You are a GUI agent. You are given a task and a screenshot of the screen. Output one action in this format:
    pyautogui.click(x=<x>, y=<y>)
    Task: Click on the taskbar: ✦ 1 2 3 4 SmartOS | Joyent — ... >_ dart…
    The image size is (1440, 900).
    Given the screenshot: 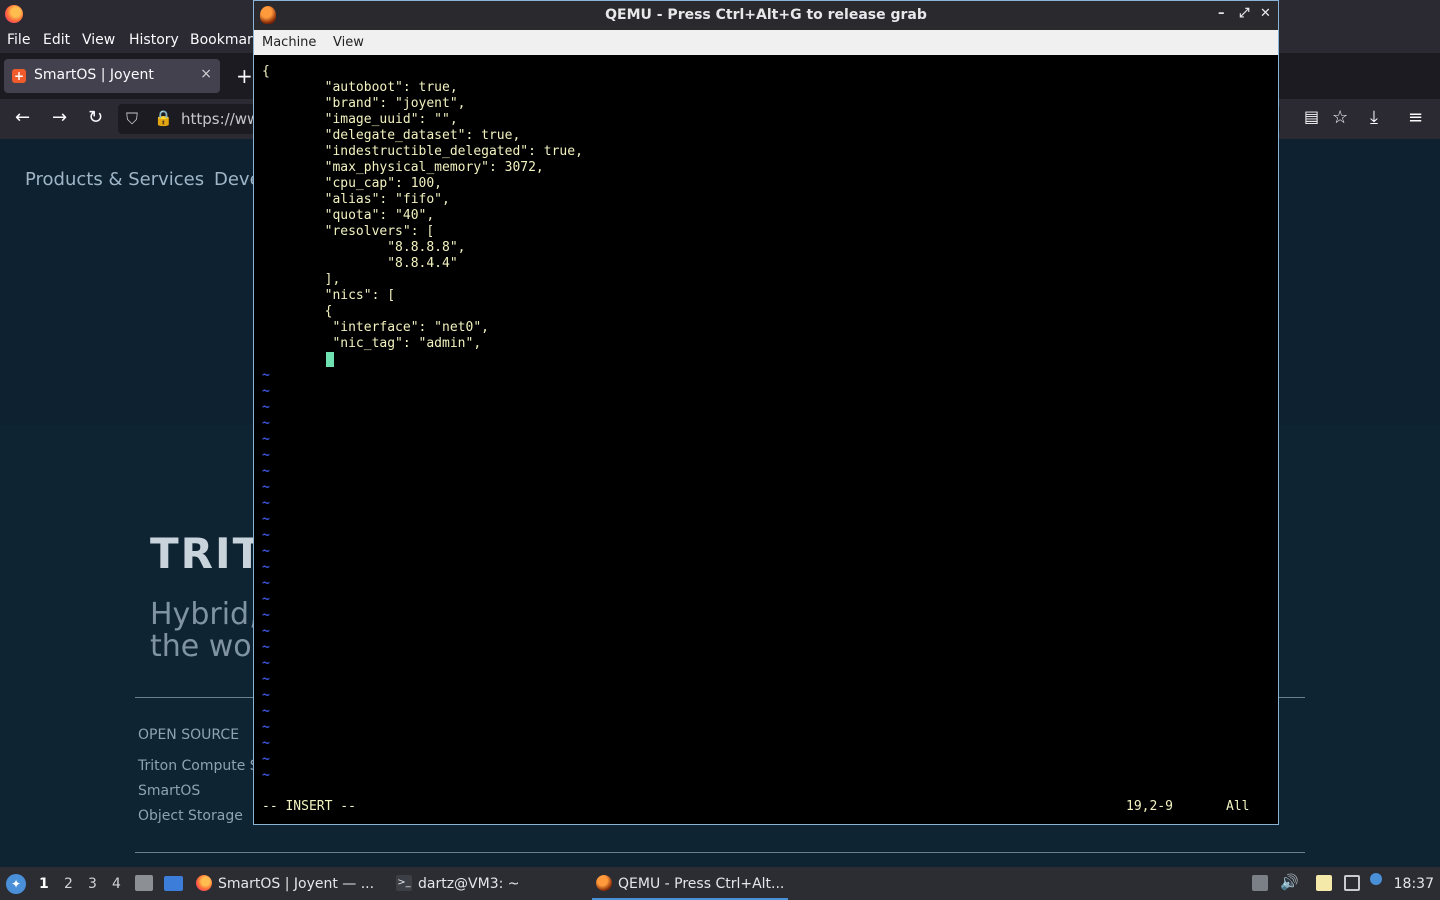 What is the action you would take?
    pyautogui.click(x=720, y=883)
    